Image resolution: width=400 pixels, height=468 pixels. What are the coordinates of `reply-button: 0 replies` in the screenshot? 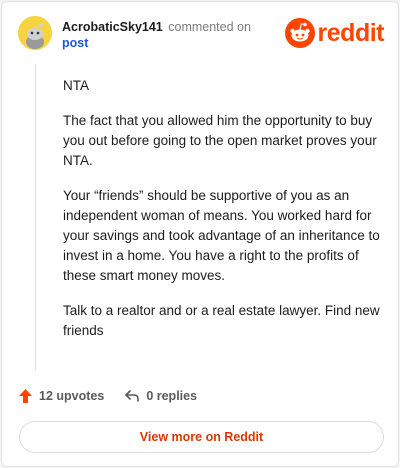 It's located at (160, 396).